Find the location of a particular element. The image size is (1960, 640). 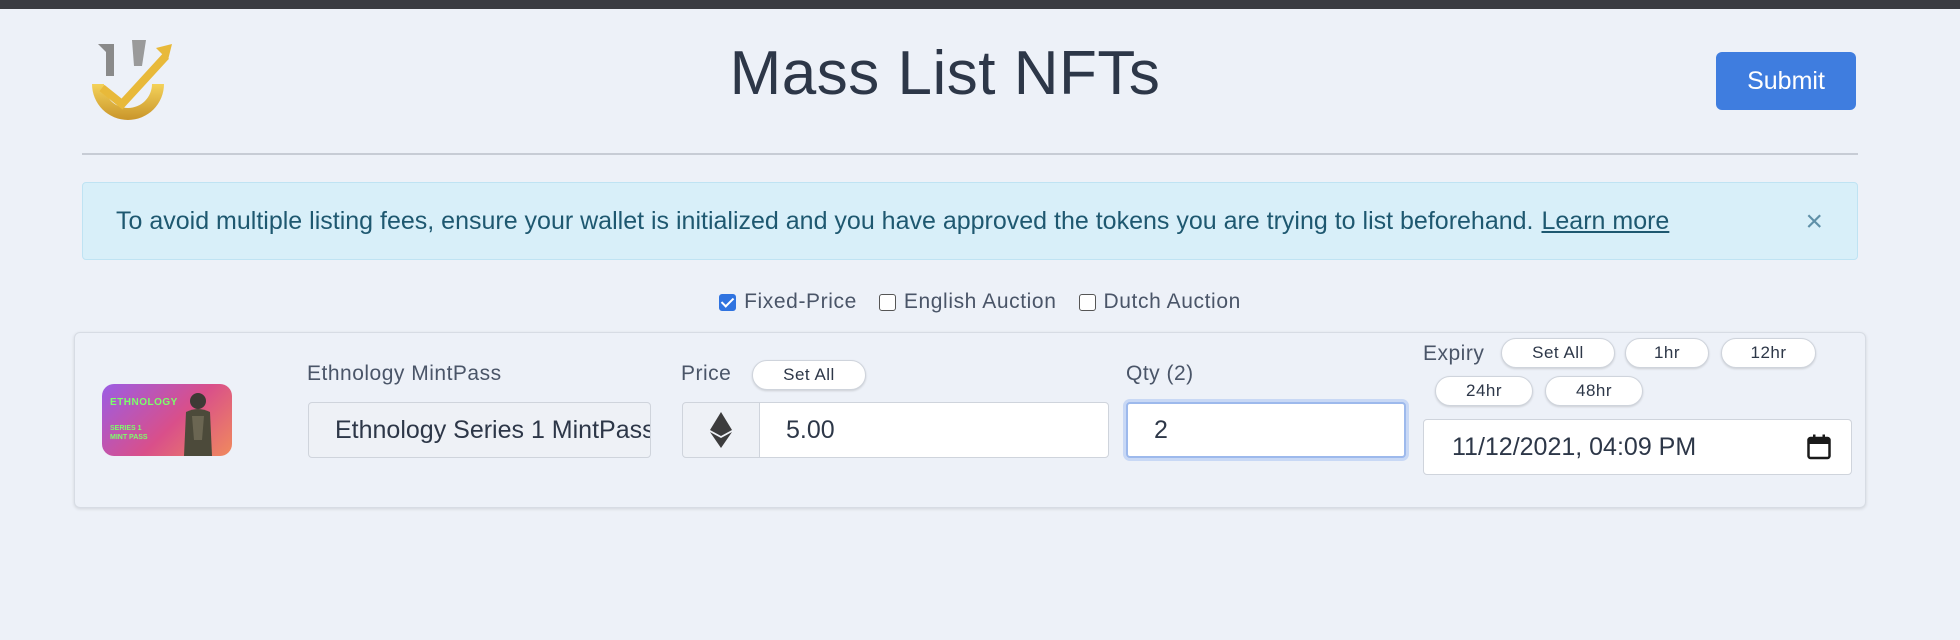

expiry-set-all-button: Set All is located at coordinates (1558, 353).